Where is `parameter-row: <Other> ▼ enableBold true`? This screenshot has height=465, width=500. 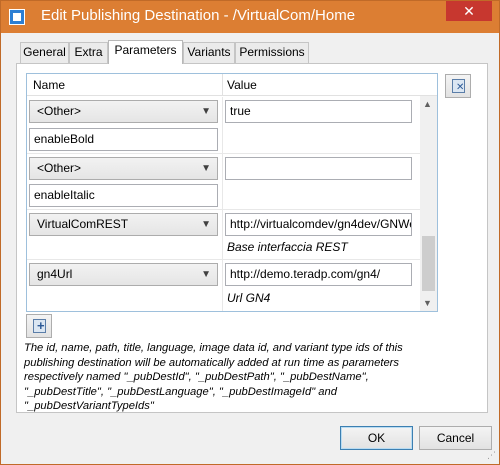
parameter-row: <Other> ▼ enableBold true is located at coordinates (223, 125).